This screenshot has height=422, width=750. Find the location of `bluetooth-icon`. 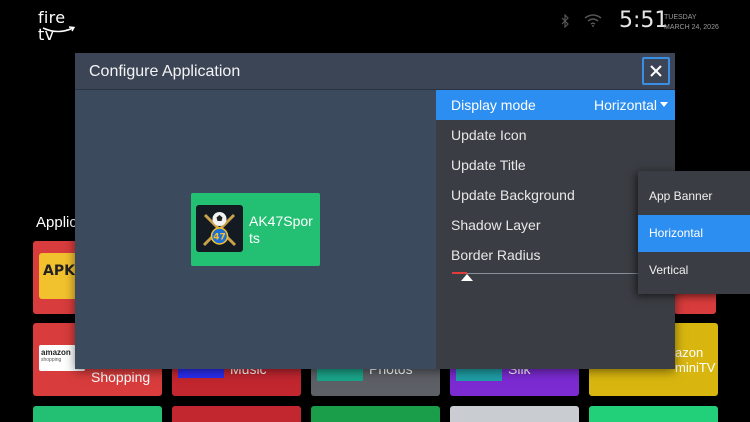

bluetooth-icon is located at coordinates (565, 21).